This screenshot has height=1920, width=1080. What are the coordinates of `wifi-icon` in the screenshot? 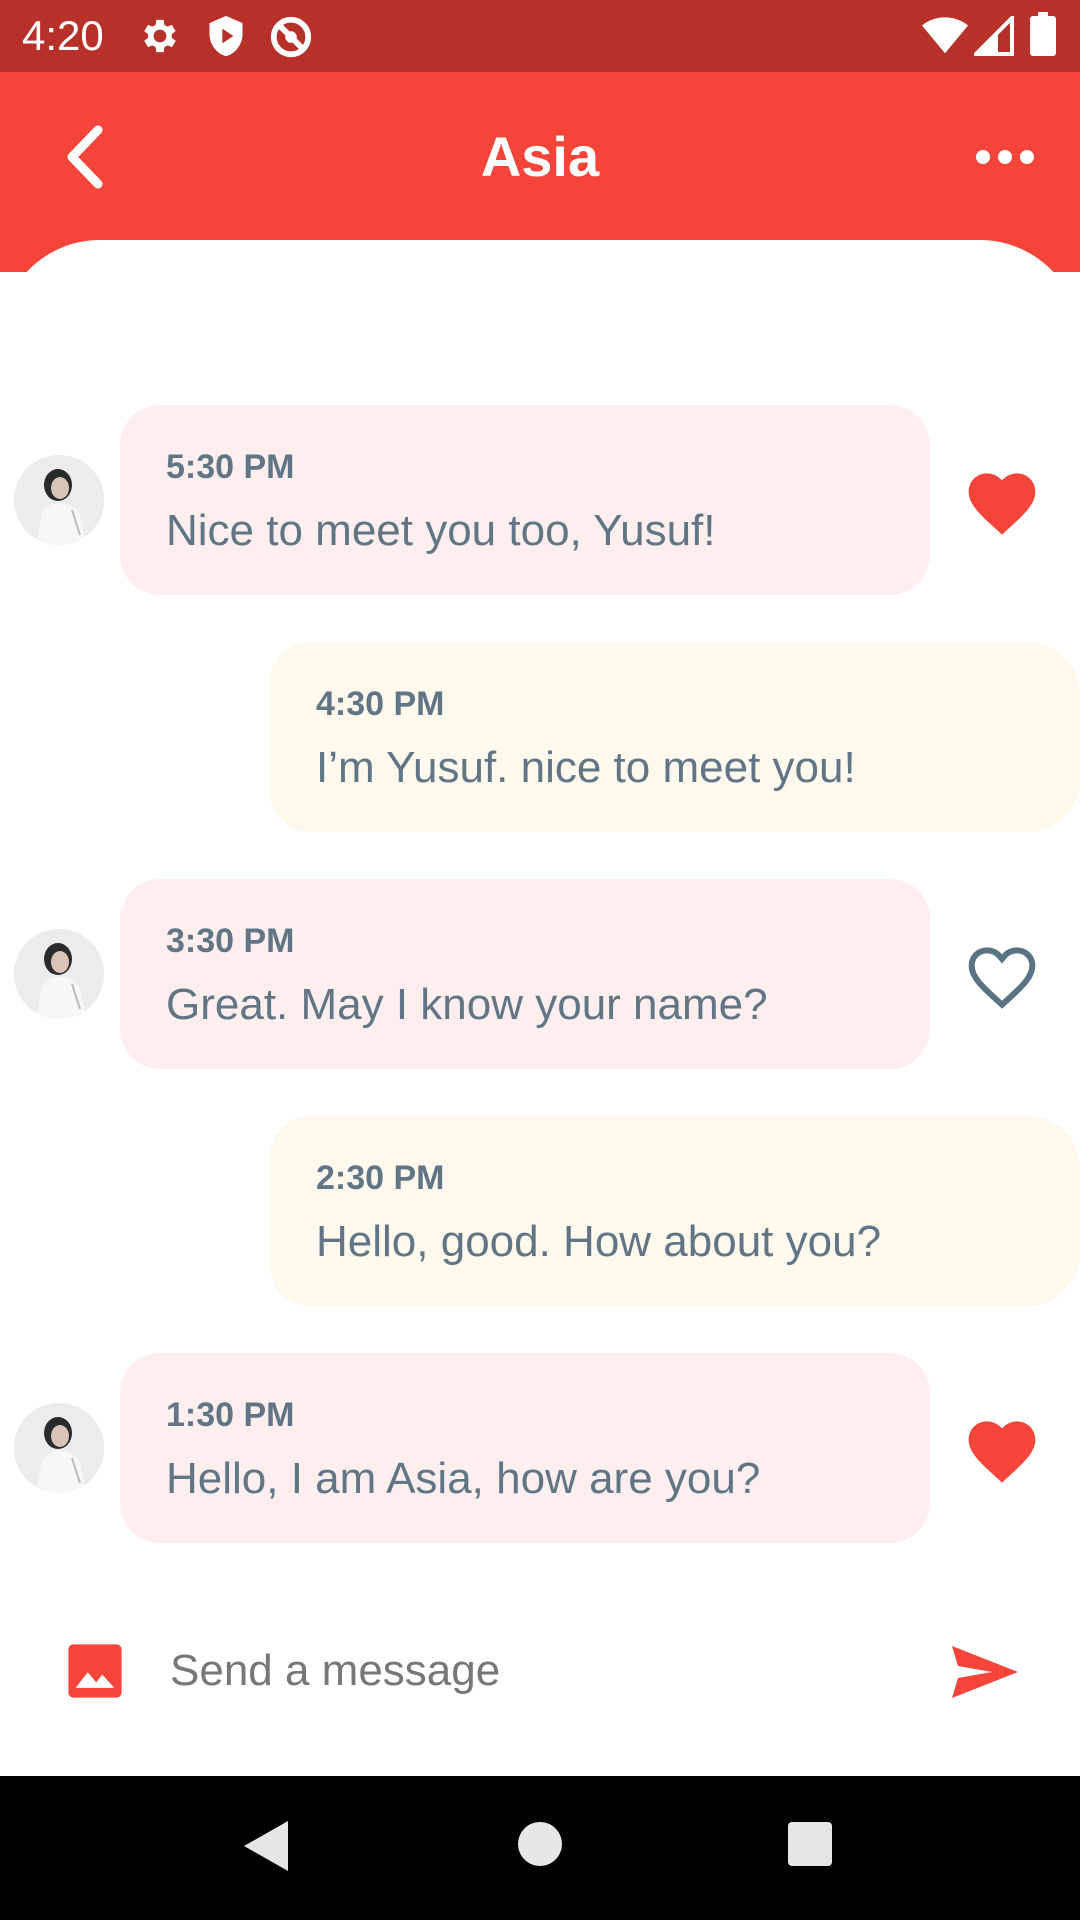 It's located at (945, 38).